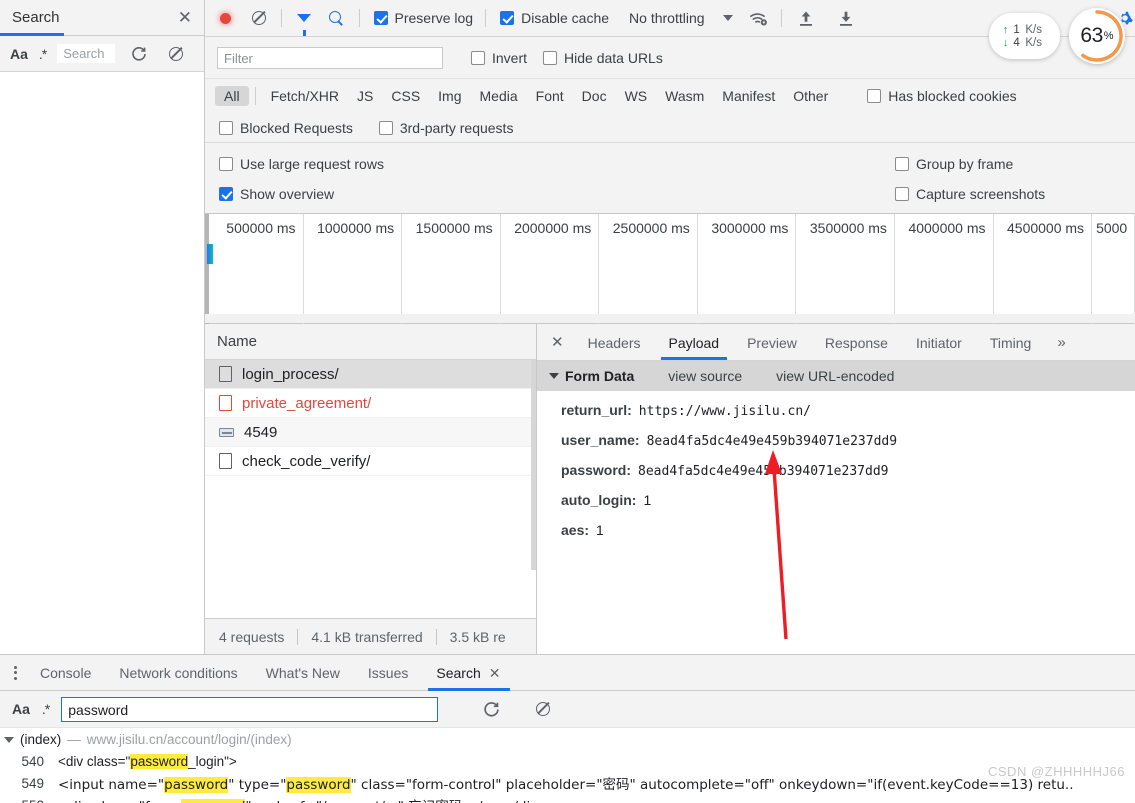 The image size is (1135, 803). I want to click on form-field-value: https://www.jisilu.cn/, so click(725, 411).